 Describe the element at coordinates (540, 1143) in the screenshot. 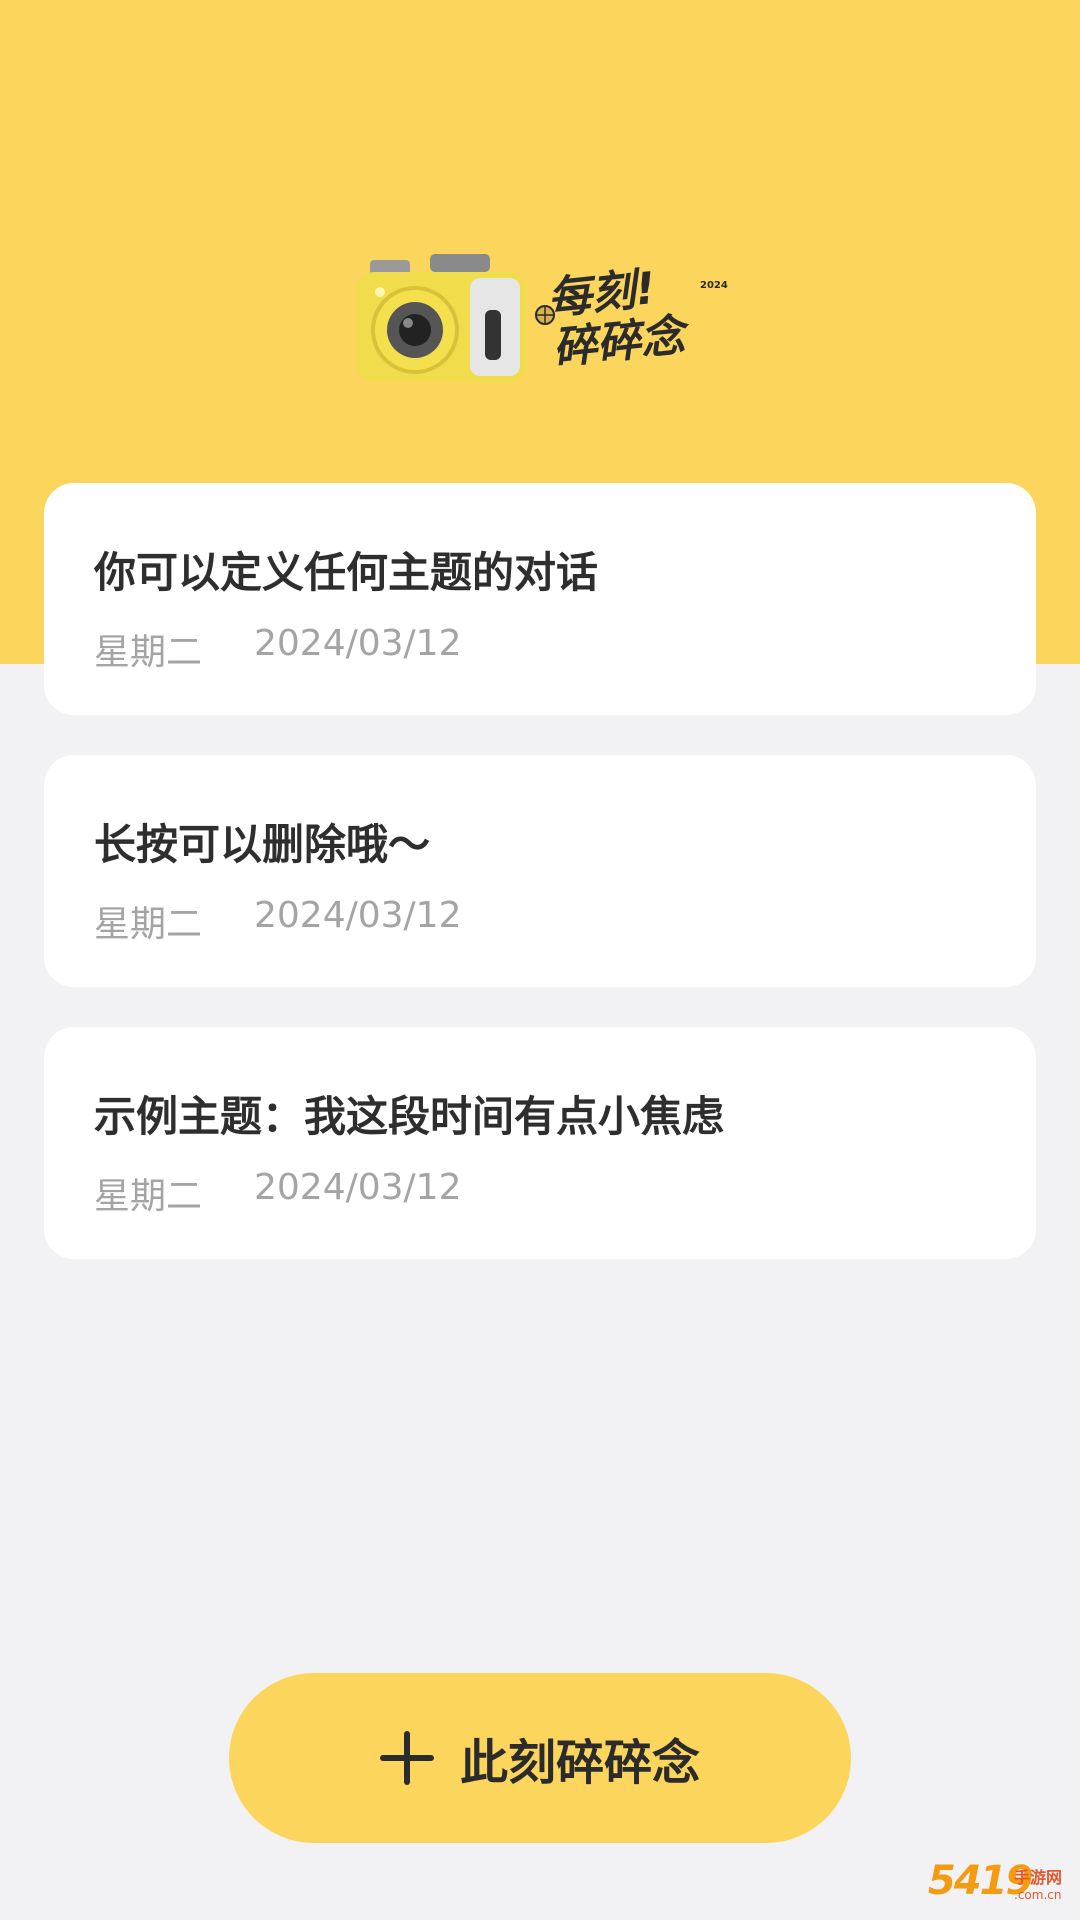

I see `entry-card: 示例主题：我这段时间有点小焦虑 星期二 2024/03/12` at that location.